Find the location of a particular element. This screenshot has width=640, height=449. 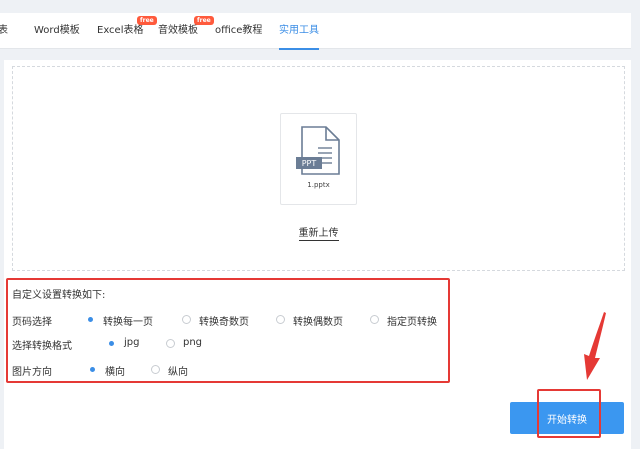

option-label: 转换每一页 is located at coordinates (128, 322).